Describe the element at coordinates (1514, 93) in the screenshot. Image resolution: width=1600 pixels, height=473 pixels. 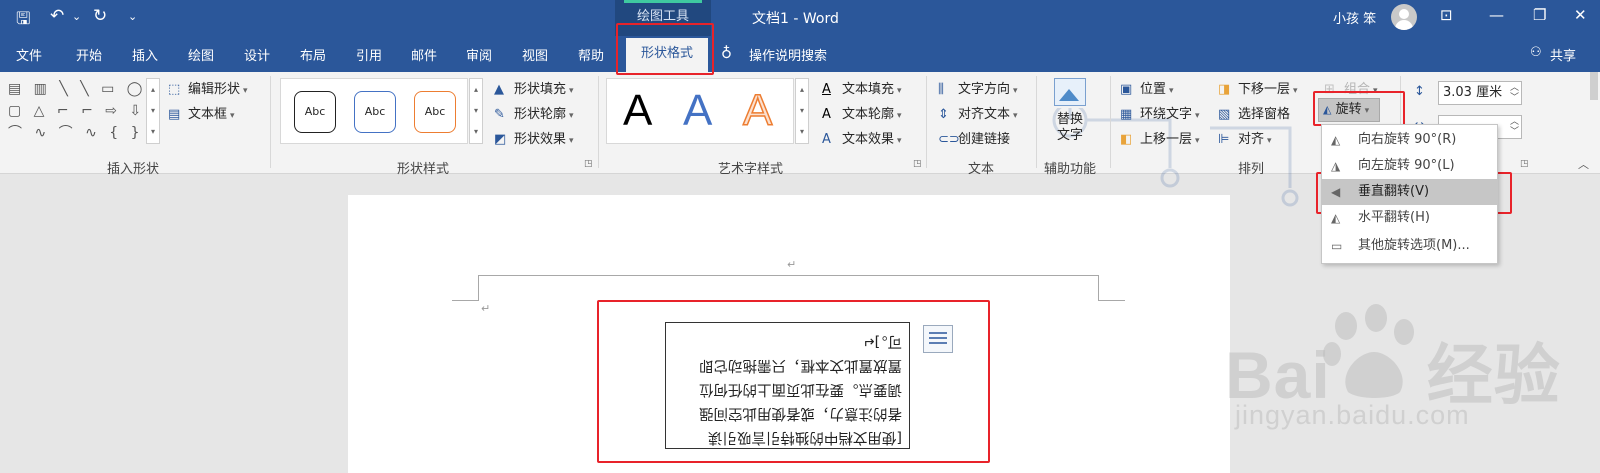
I see `height-spinner: ︿ ﹀` at that location.